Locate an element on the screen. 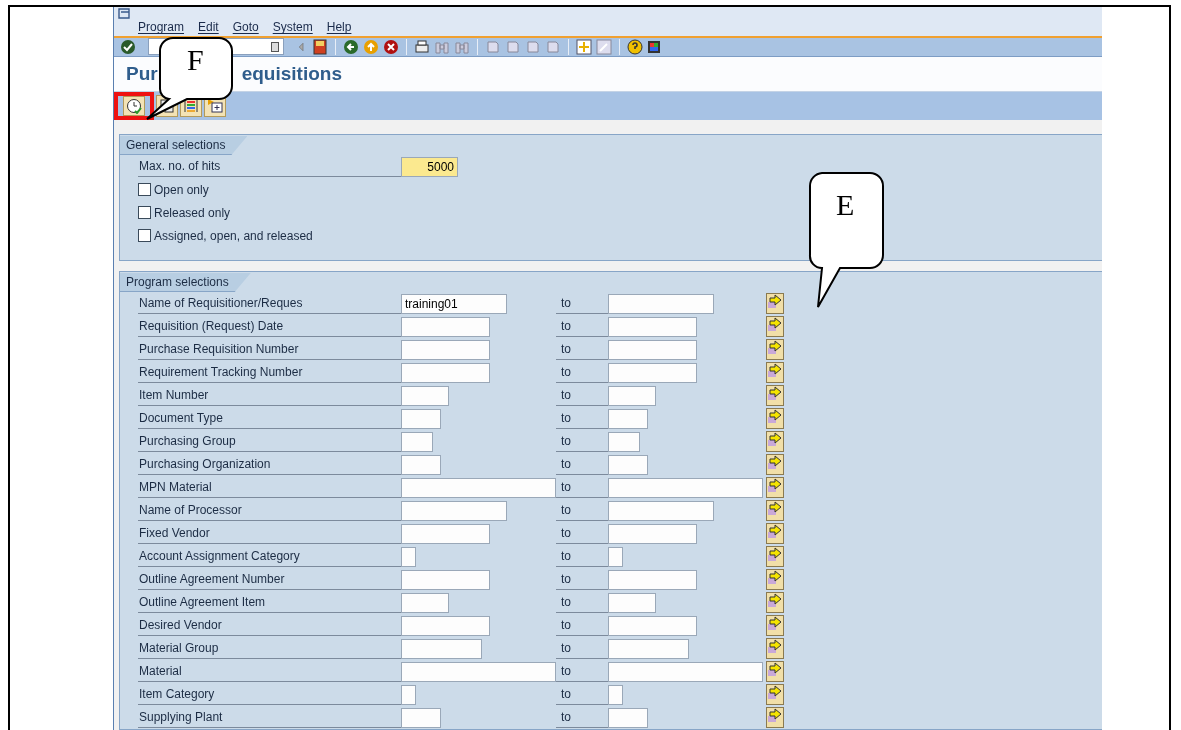 The width and height of the screenshot is (1181, 730). history-icon is located at coordinates (275, 46).